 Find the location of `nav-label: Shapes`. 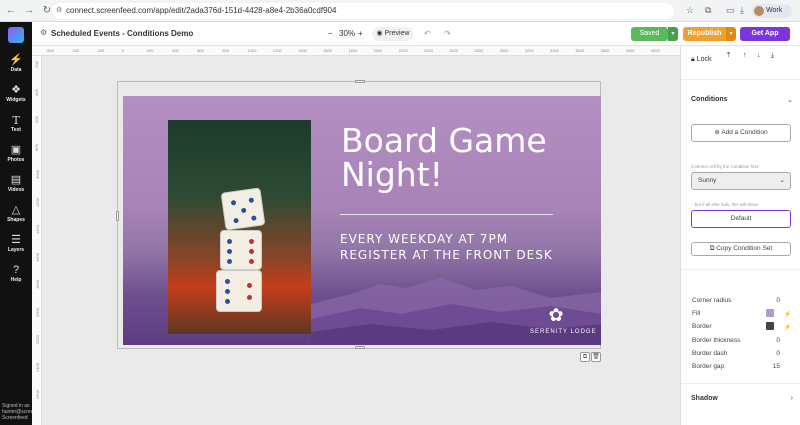

nav-label: Shapes is located at coordinates (16, 220).